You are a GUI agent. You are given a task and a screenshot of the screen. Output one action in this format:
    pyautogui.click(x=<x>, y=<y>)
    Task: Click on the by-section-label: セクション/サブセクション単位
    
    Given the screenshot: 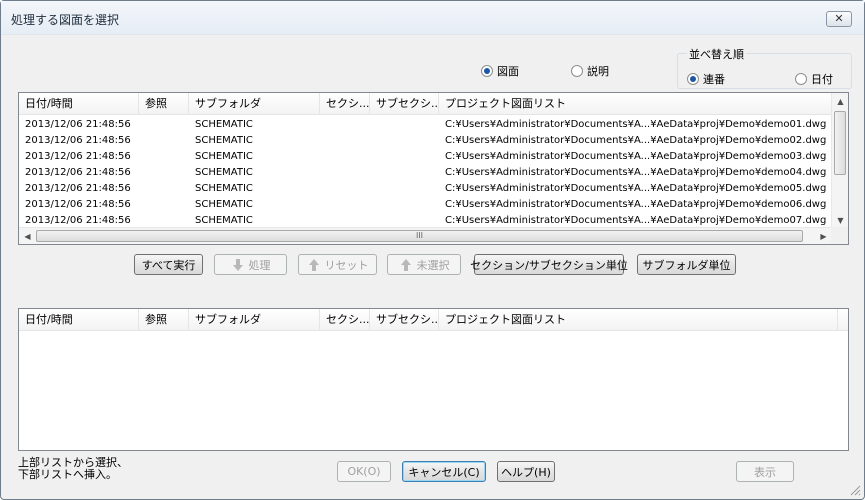 What is the action you would take?
    pyautogui.click(x=549, y=265)
    